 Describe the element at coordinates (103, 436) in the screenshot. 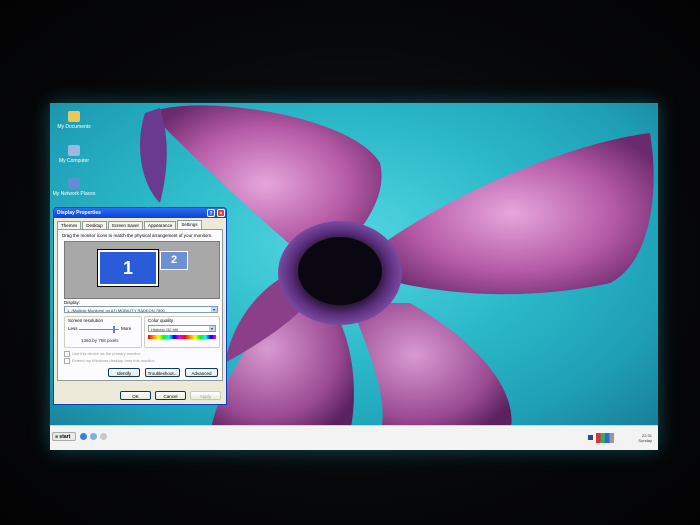

I see `media-player-icon` at that location.